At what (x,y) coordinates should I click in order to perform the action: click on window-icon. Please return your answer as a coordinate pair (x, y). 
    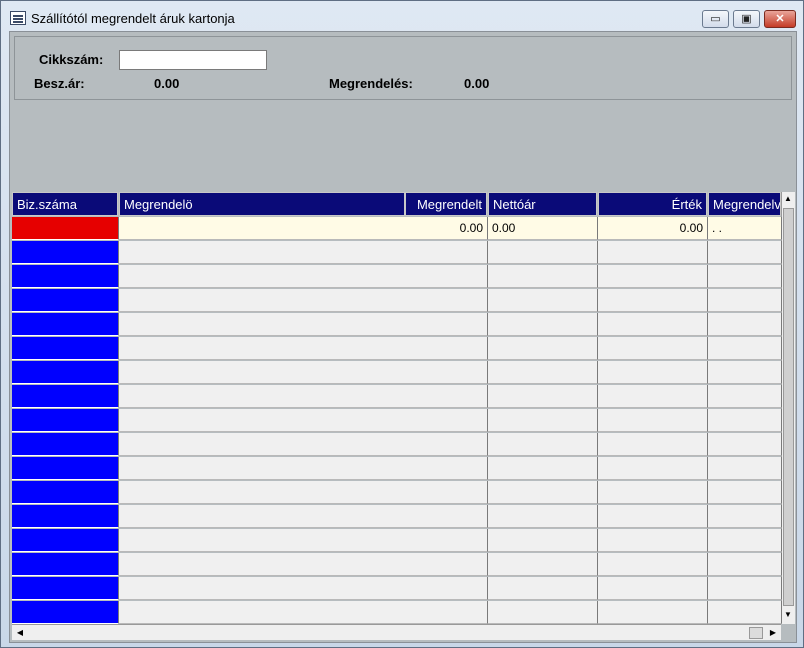
    Looking at the image, I should click on (18, 18).